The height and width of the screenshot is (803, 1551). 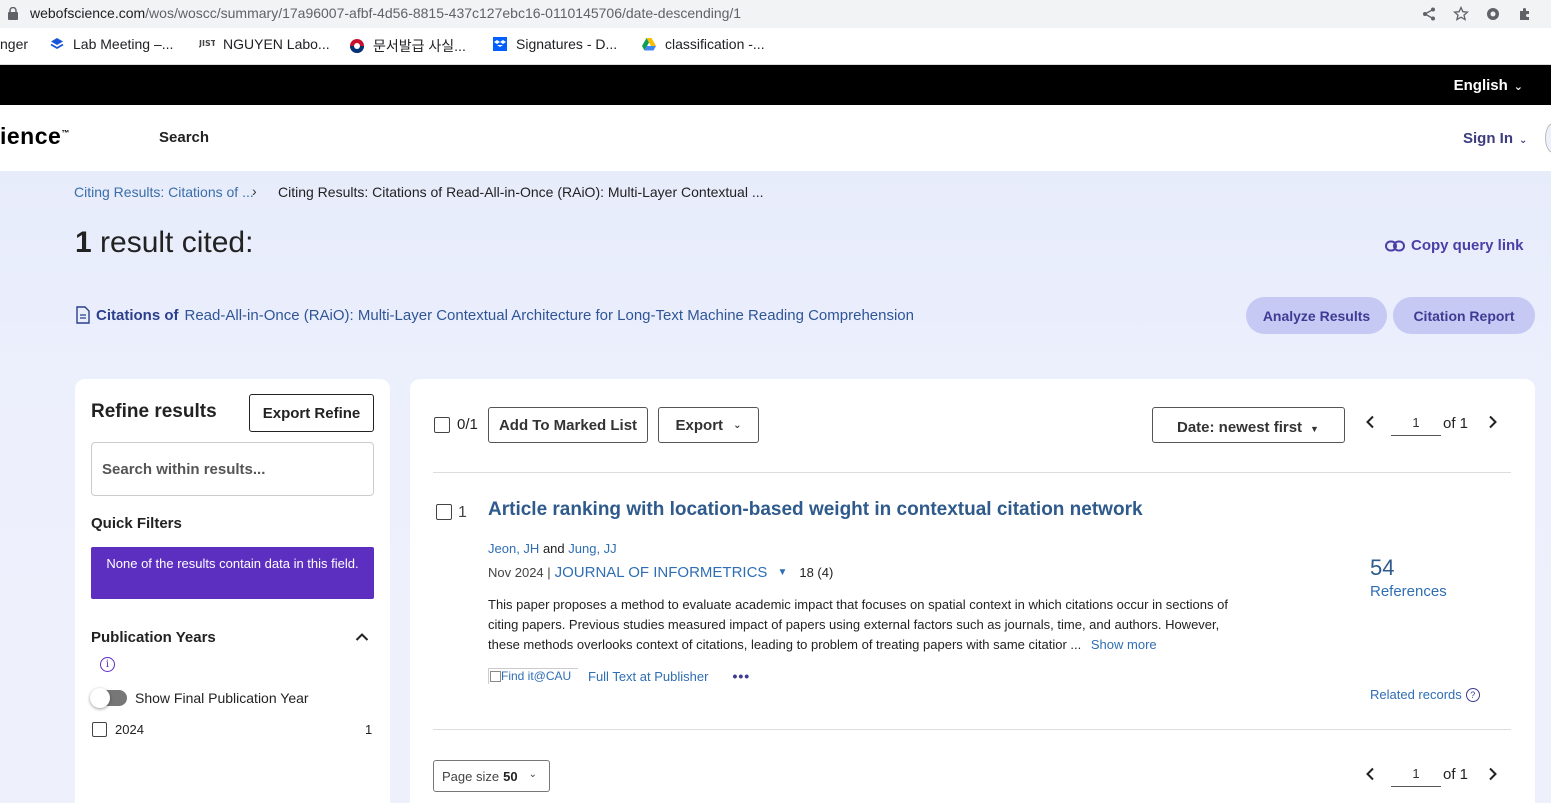 What do you see at coordinates (1408, 591) in the screenshot?
I see `references-label: References` at bounding box center [1408, 591].